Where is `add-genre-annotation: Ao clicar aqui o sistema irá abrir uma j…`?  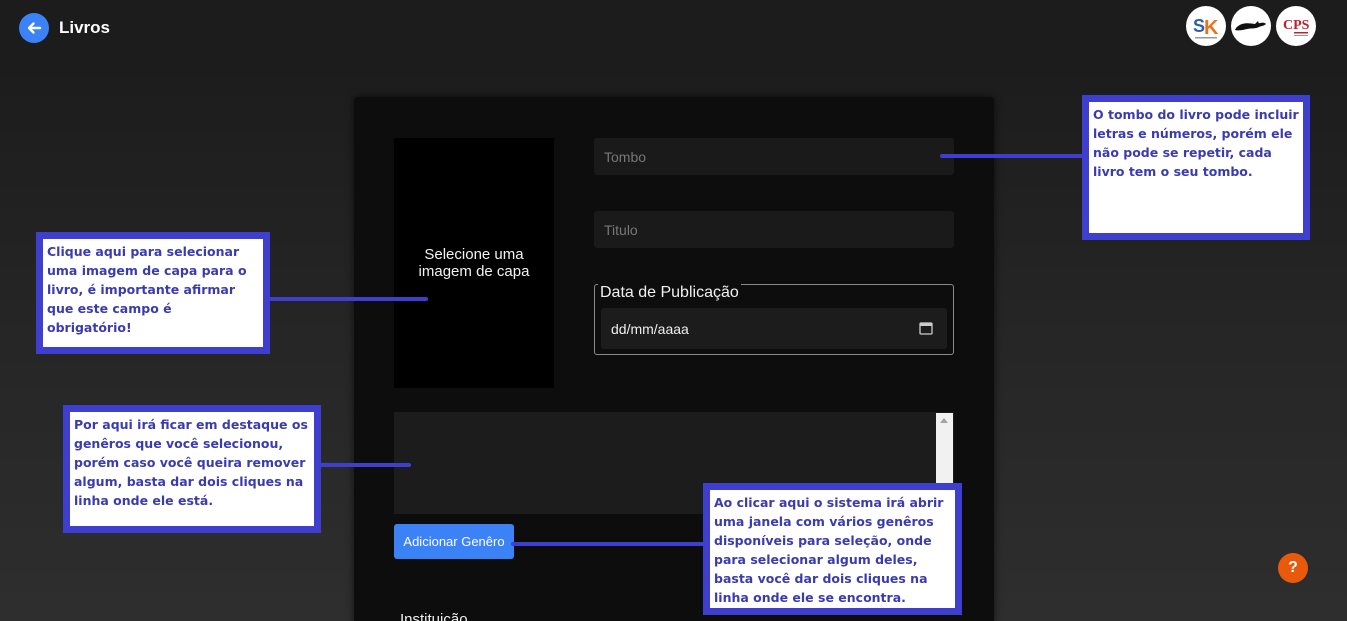
add-genre-annotation: Ao clicar aqui o sistema irá abrir uma j… is located at coordinates (832, 549).